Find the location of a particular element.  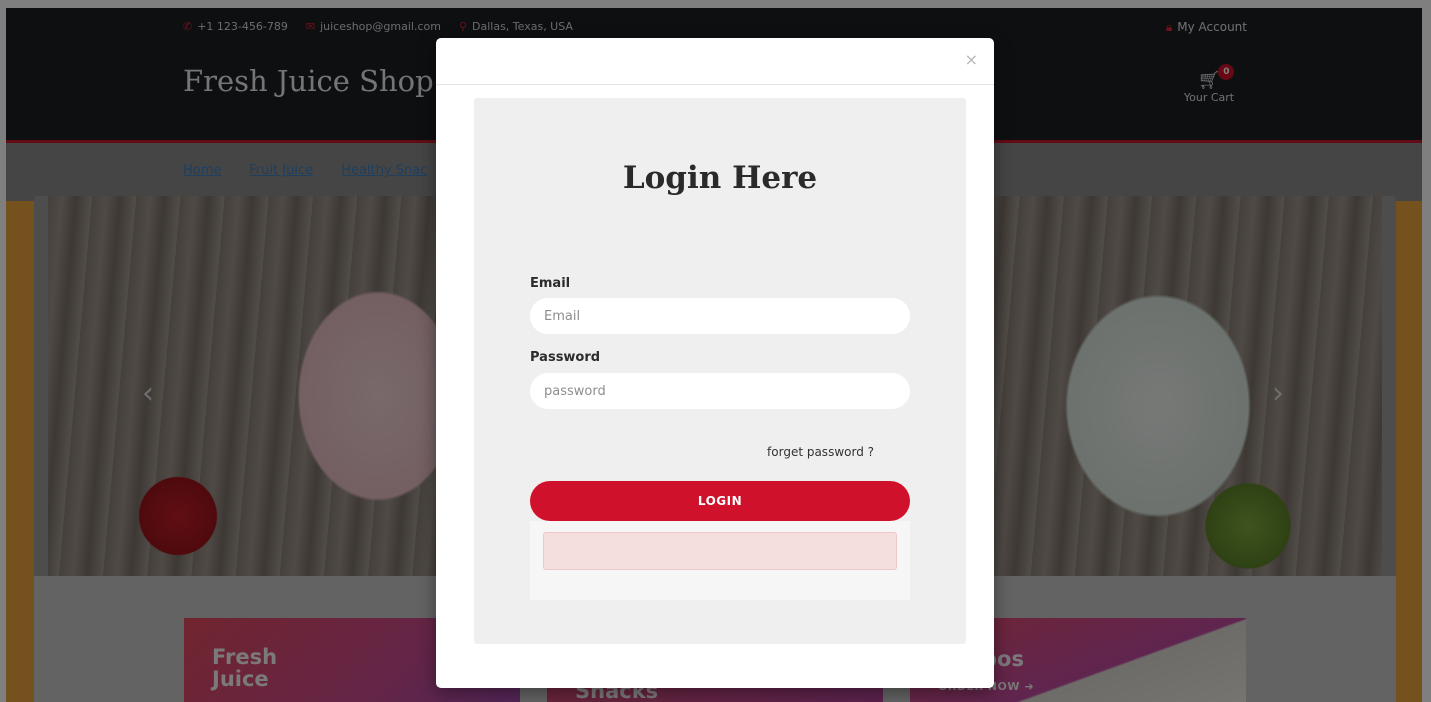

email-input is located at coordinates (720, 316).